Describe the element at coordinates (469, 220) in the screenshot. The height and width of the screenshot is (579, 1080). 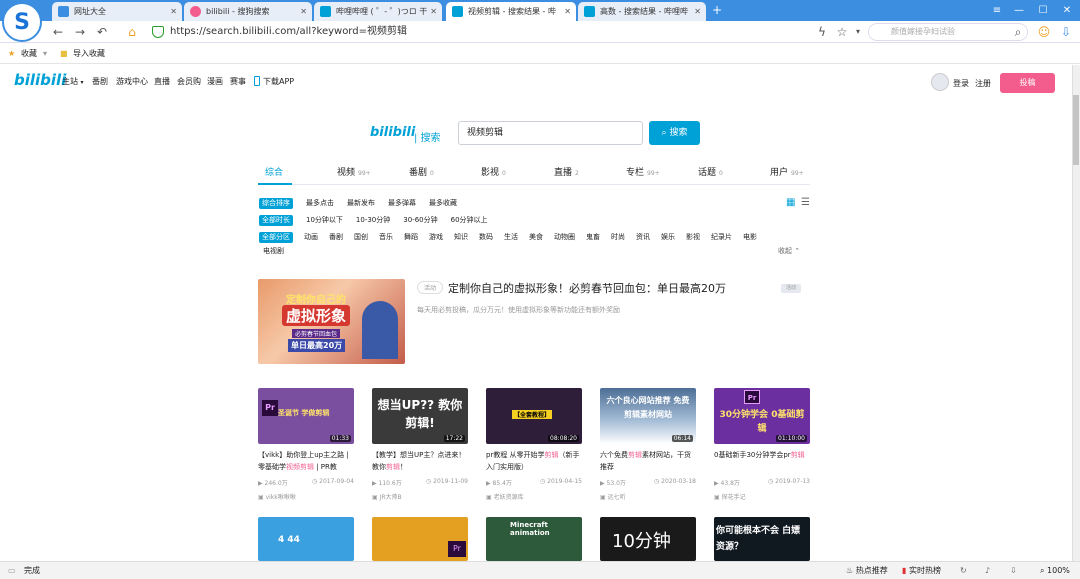
I see `filter-option: 60分钟以上` at that location.